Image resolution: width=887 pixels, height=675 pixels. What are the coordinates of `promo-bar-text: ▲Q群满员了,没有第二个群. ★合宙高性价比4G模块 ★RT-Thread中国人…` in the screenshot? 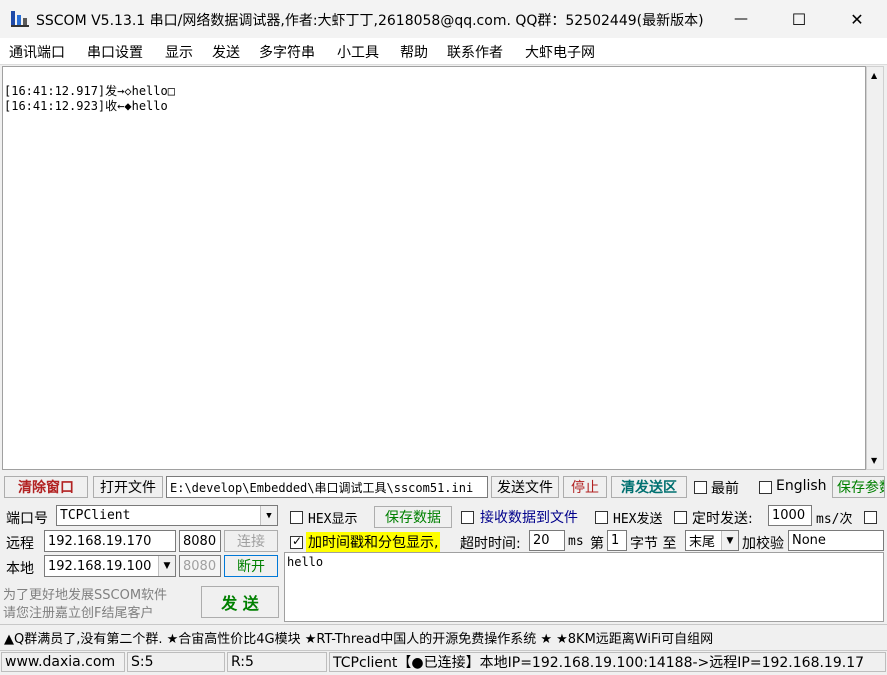 It's located at (359, 639).